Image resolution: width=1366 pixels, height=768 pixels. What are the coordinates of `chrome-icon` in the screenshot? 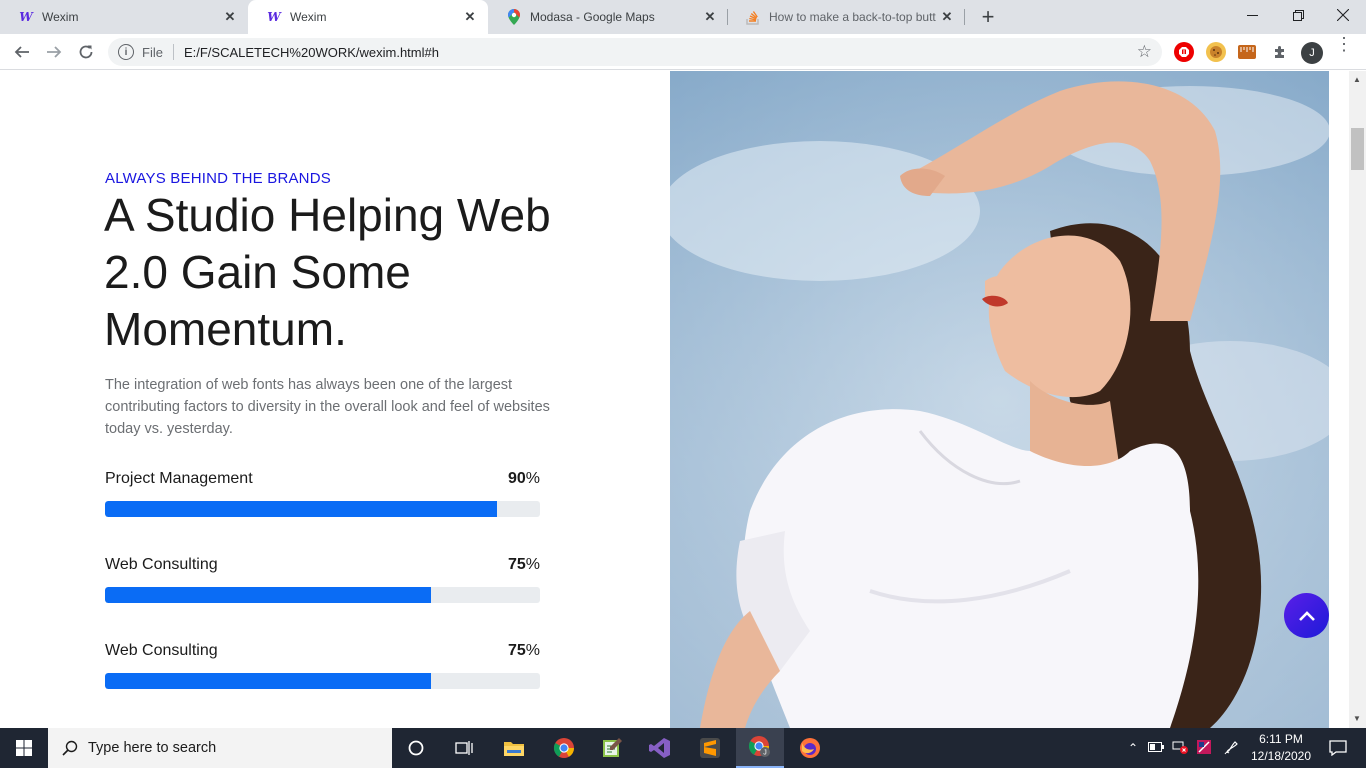 It's located at (563, 748).